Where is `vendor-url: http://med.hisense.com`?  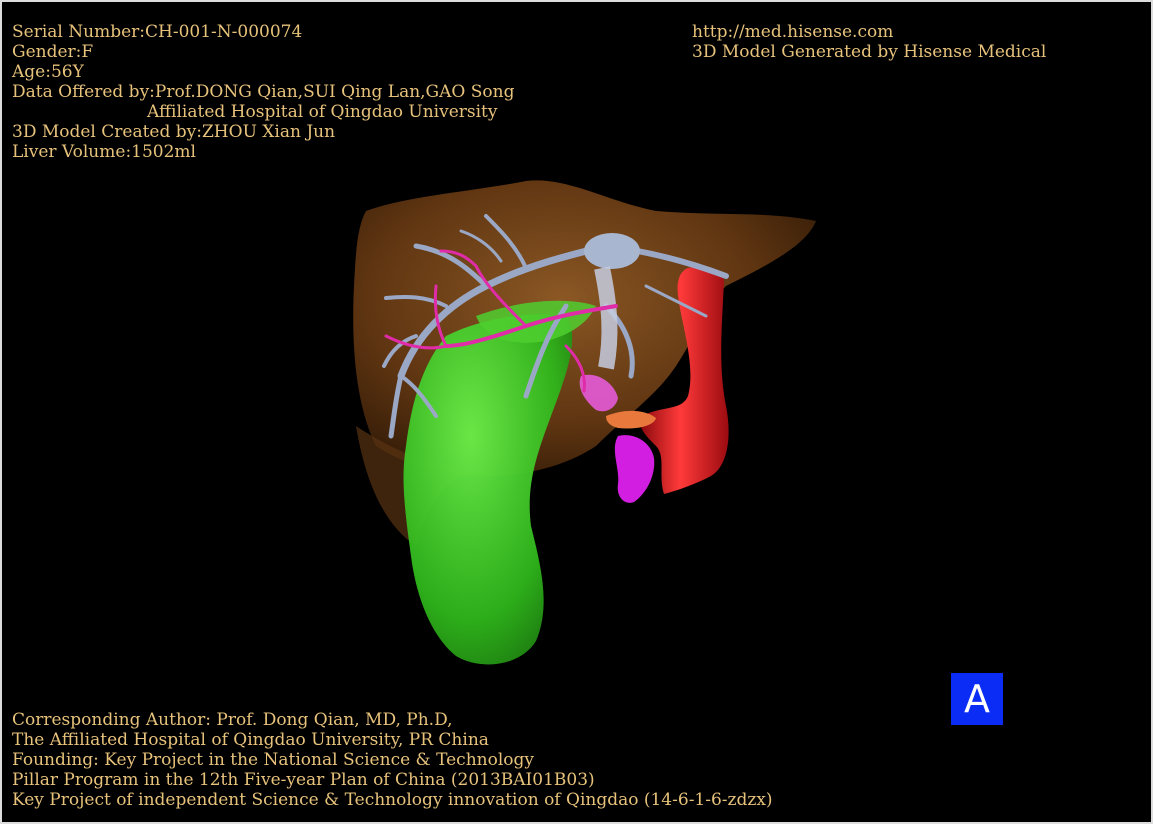
vendor-url: http://med.hisense.com is located at coordinates (793, 32).